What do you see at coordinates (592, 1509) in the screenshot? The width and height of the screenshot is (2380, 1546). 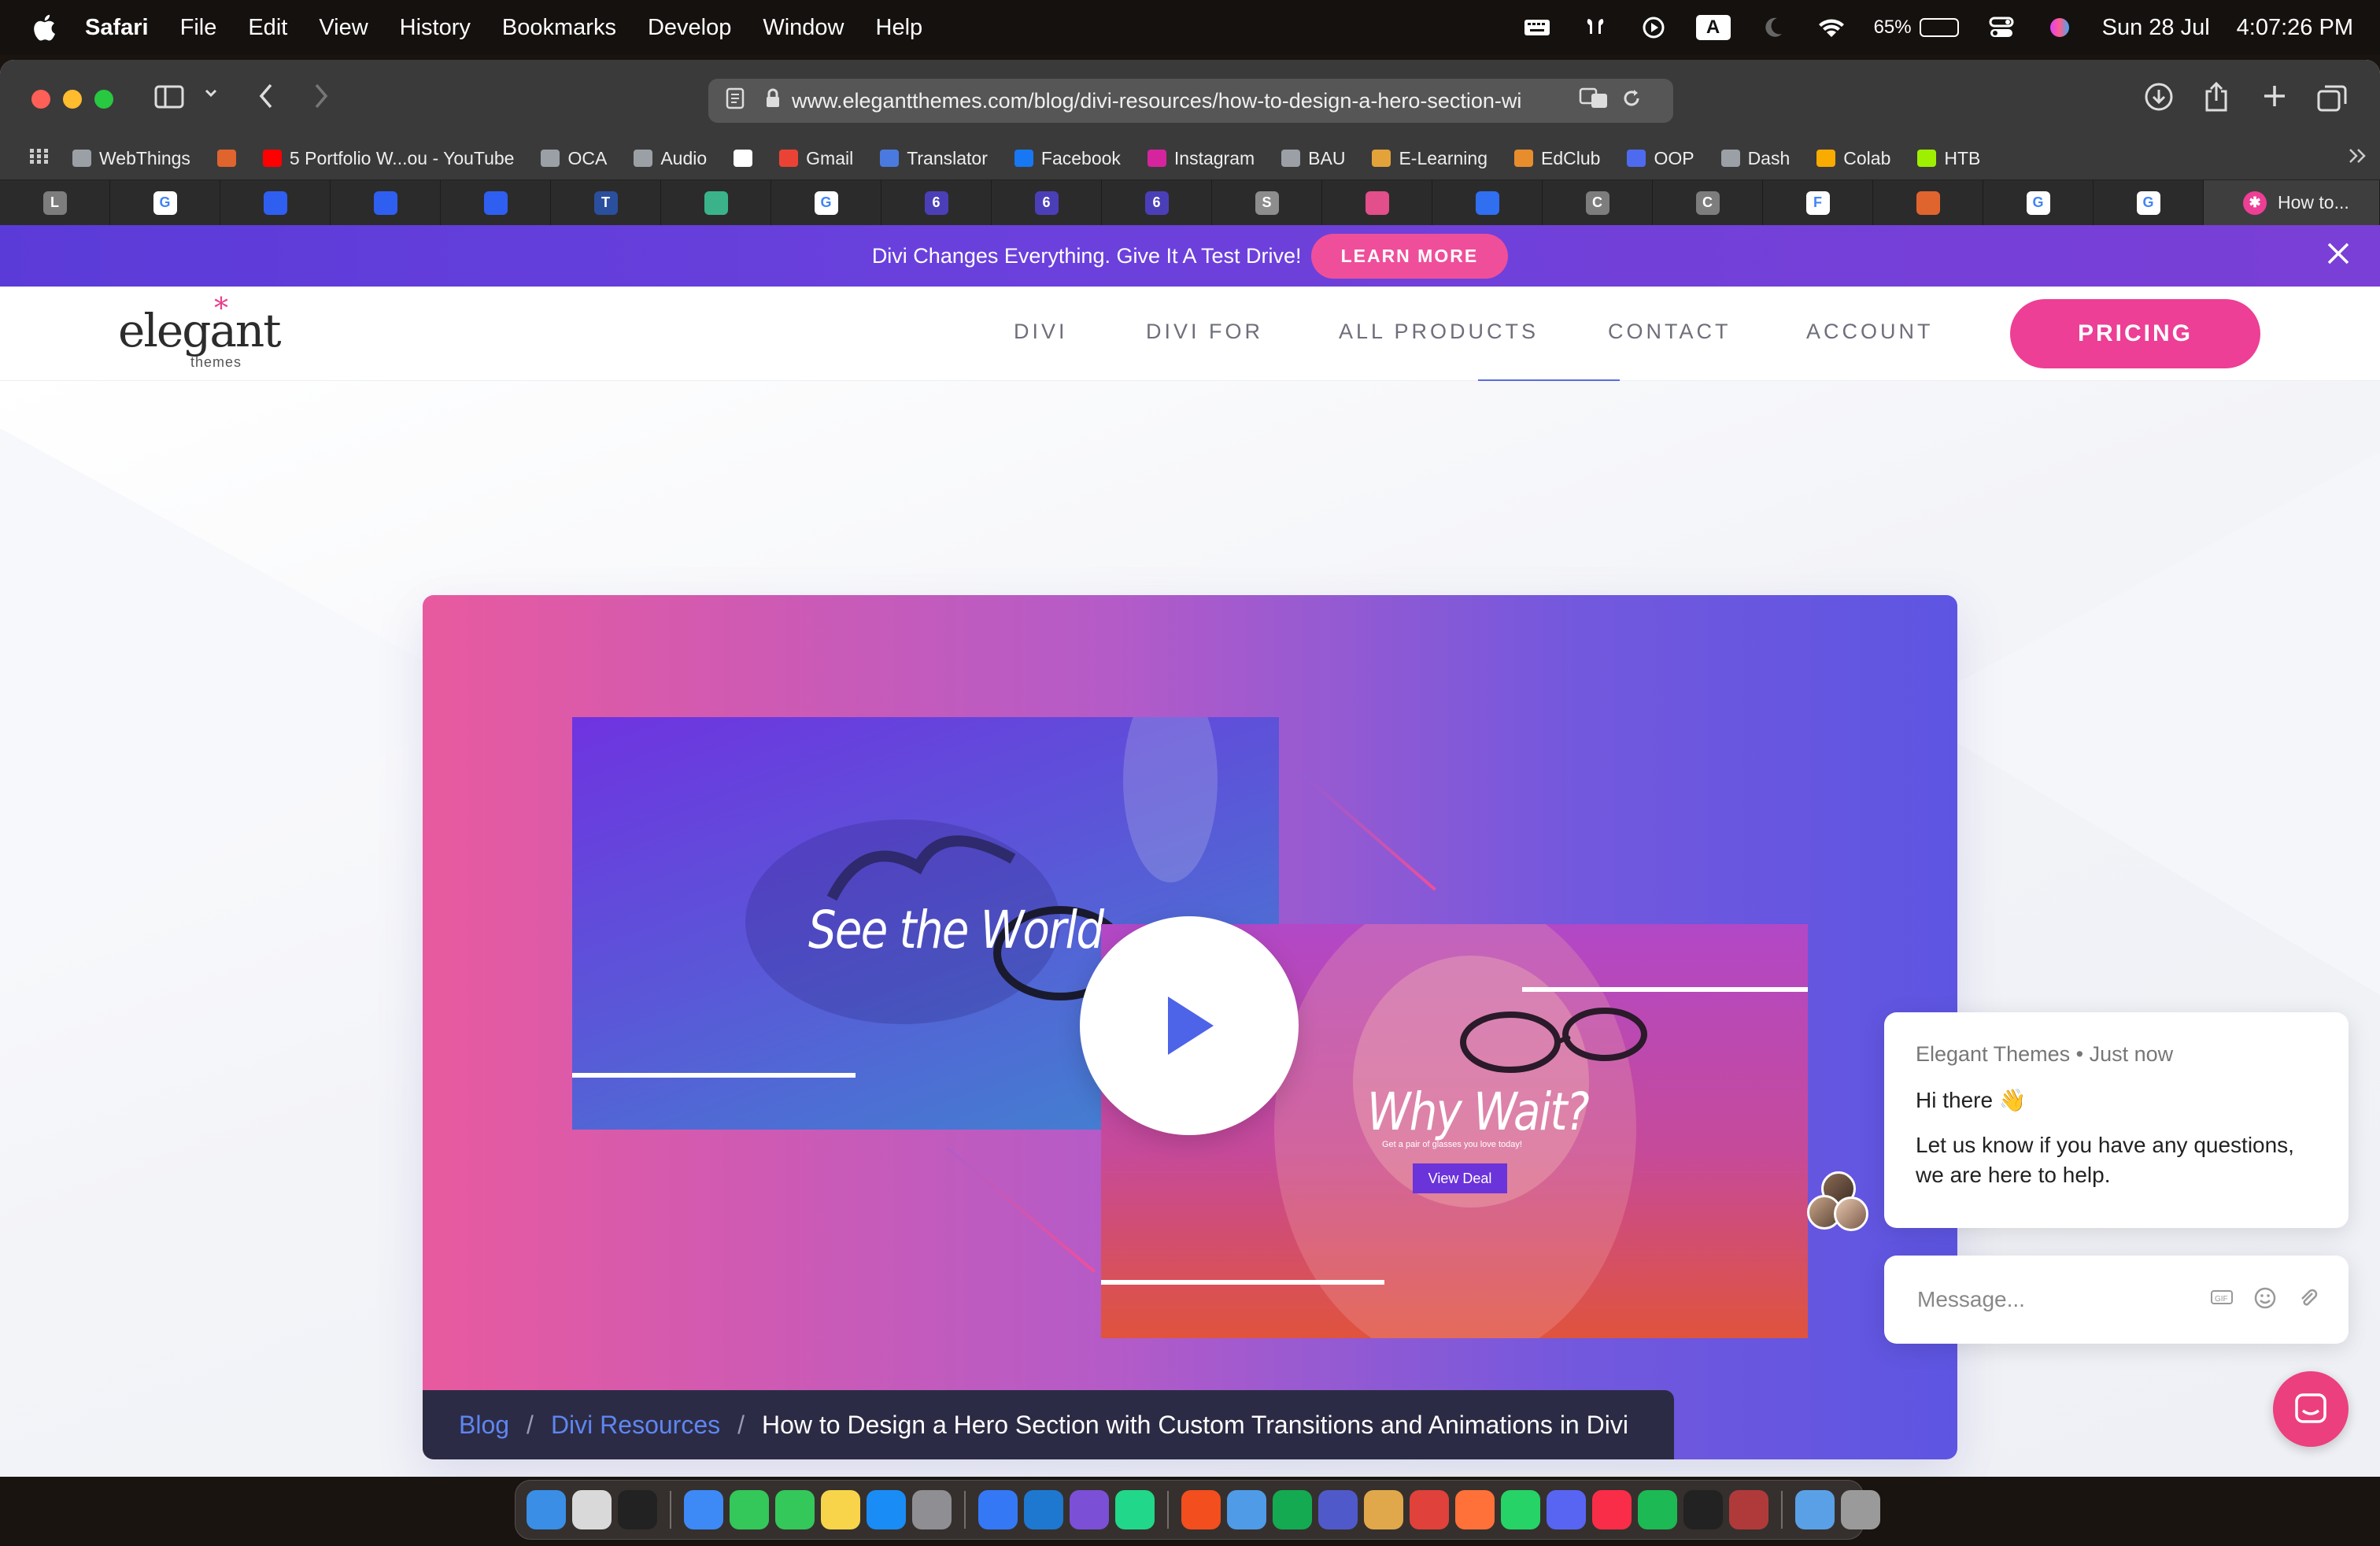 I see `launchpad-icon` at bounding box center [592, 1509].